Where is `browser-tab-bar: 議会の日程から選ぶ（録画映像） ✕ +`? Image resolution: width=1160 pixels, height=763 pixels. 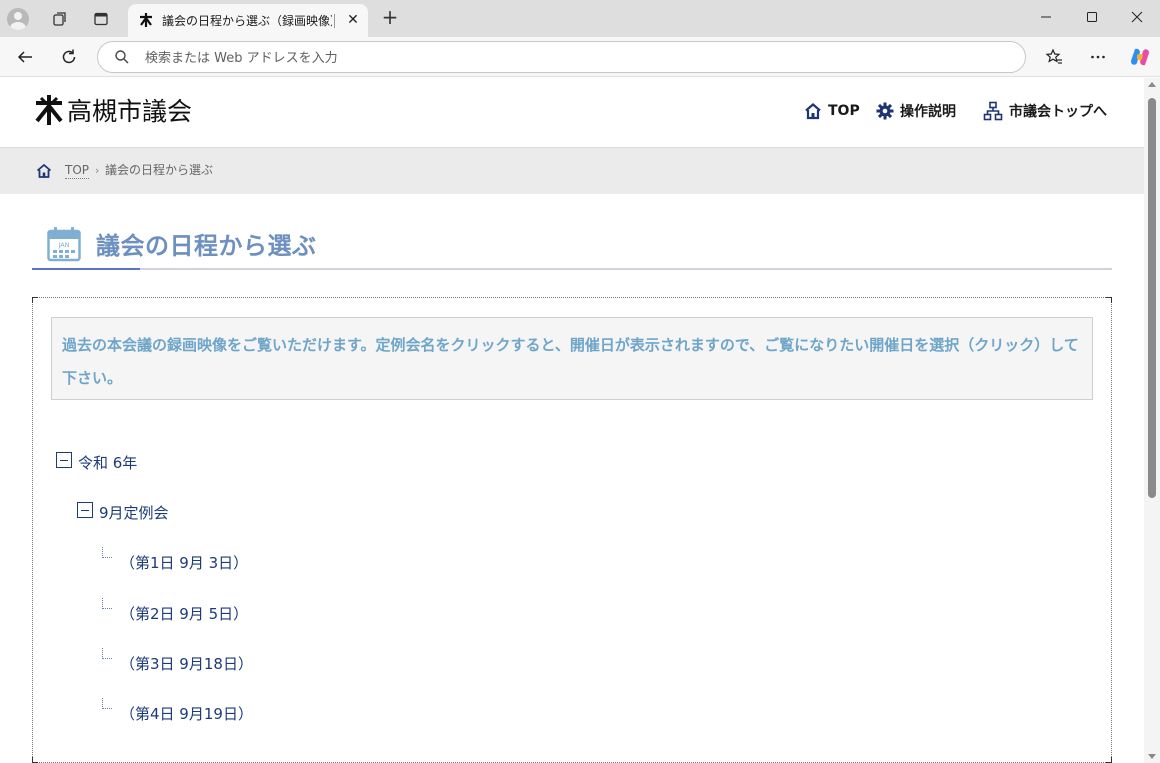 browser-tab-bar: 議会の日程から選ぶ（録画映像） ✕ + is located at coordinates (580, 18).